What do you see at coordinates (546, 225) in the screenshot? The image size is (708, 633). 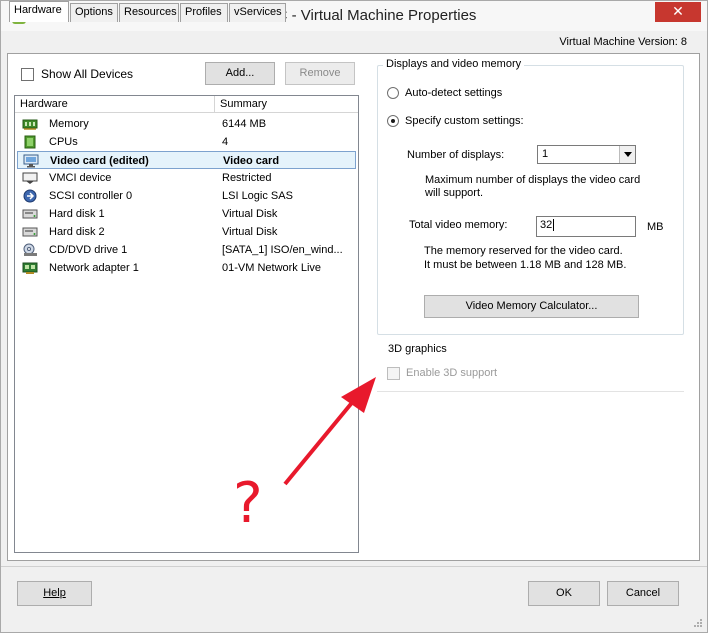 I see `total-video-memory-value: 32` at bounding box center [546, 225].